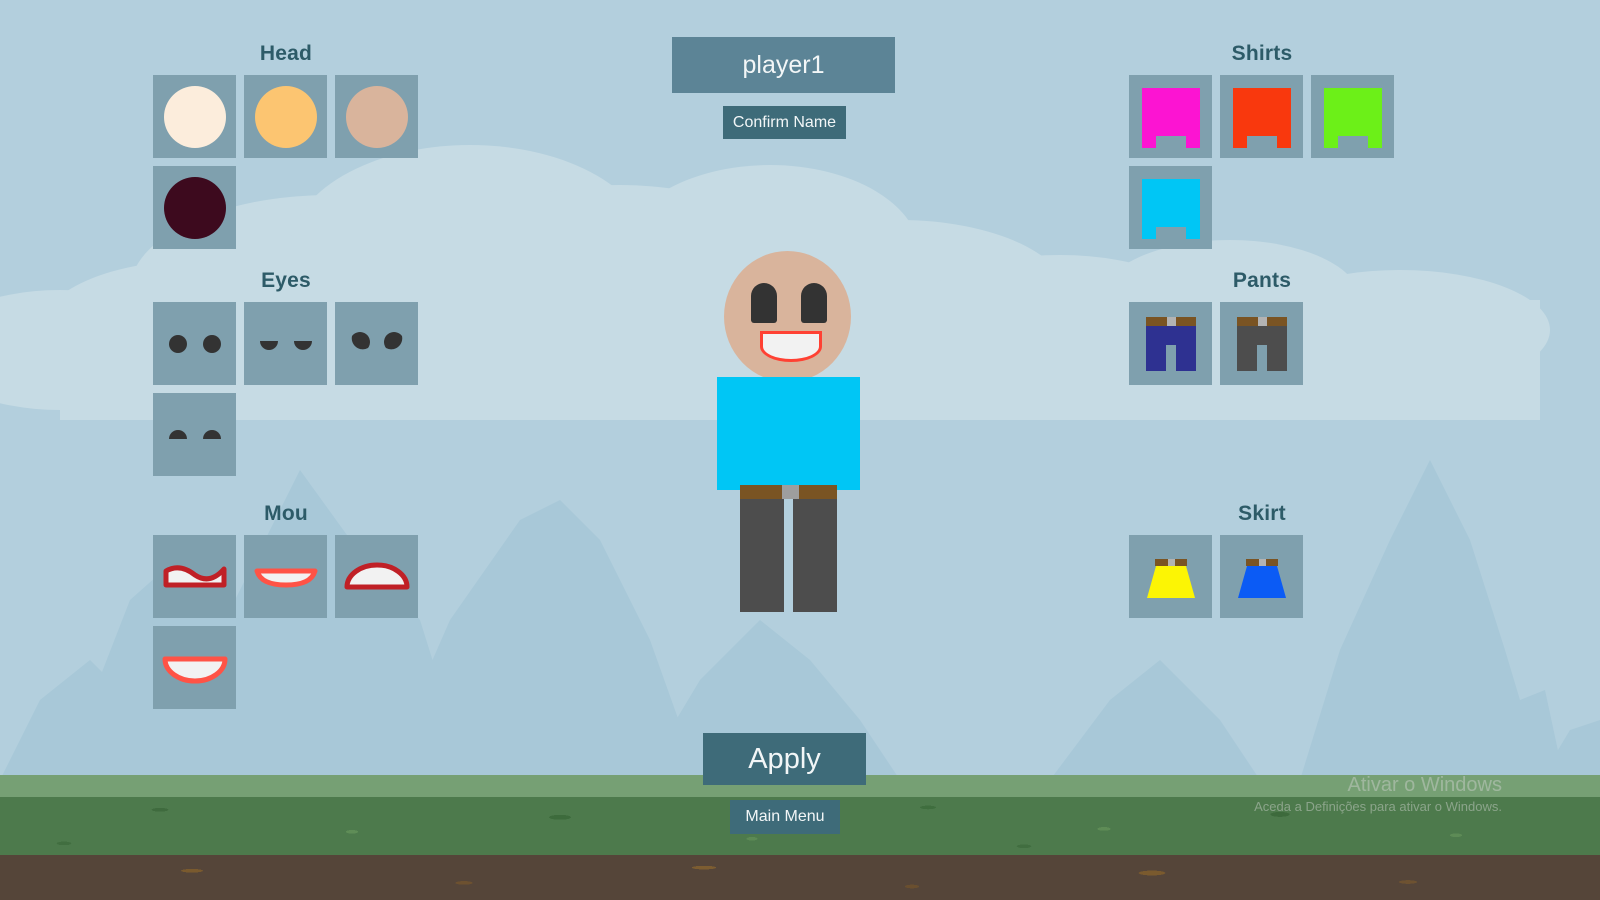 This screenshot has width=1600, height=900. I want to click on head-swatch-brown, so click(376, 116).